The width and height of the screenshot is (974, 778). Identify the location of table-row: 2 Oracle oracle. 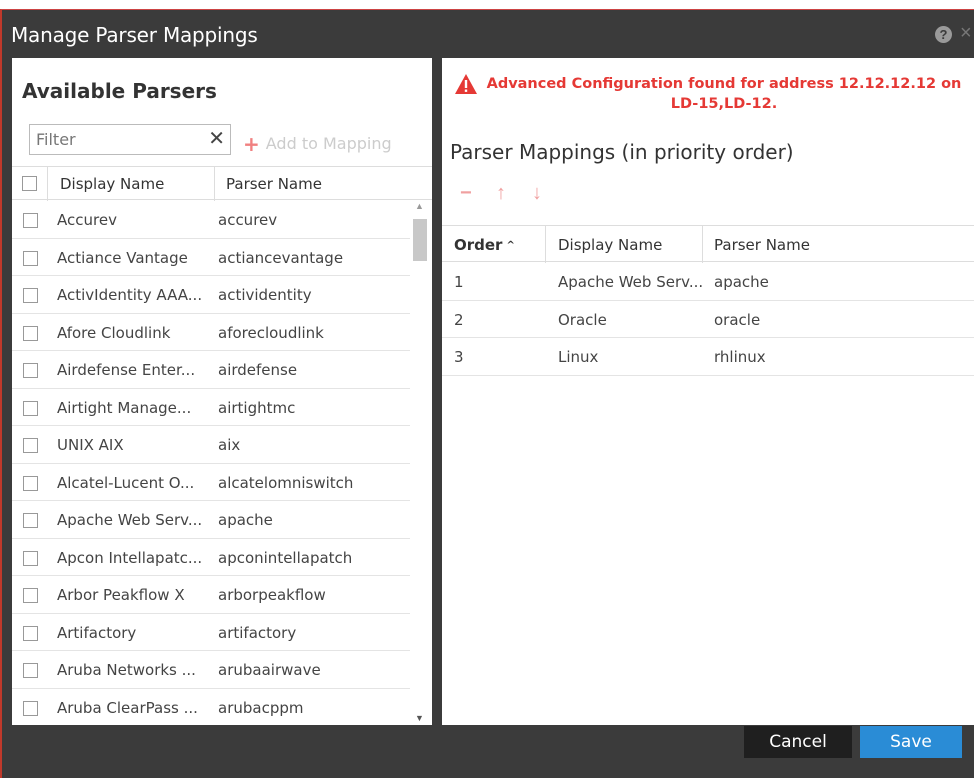
(708, 319).